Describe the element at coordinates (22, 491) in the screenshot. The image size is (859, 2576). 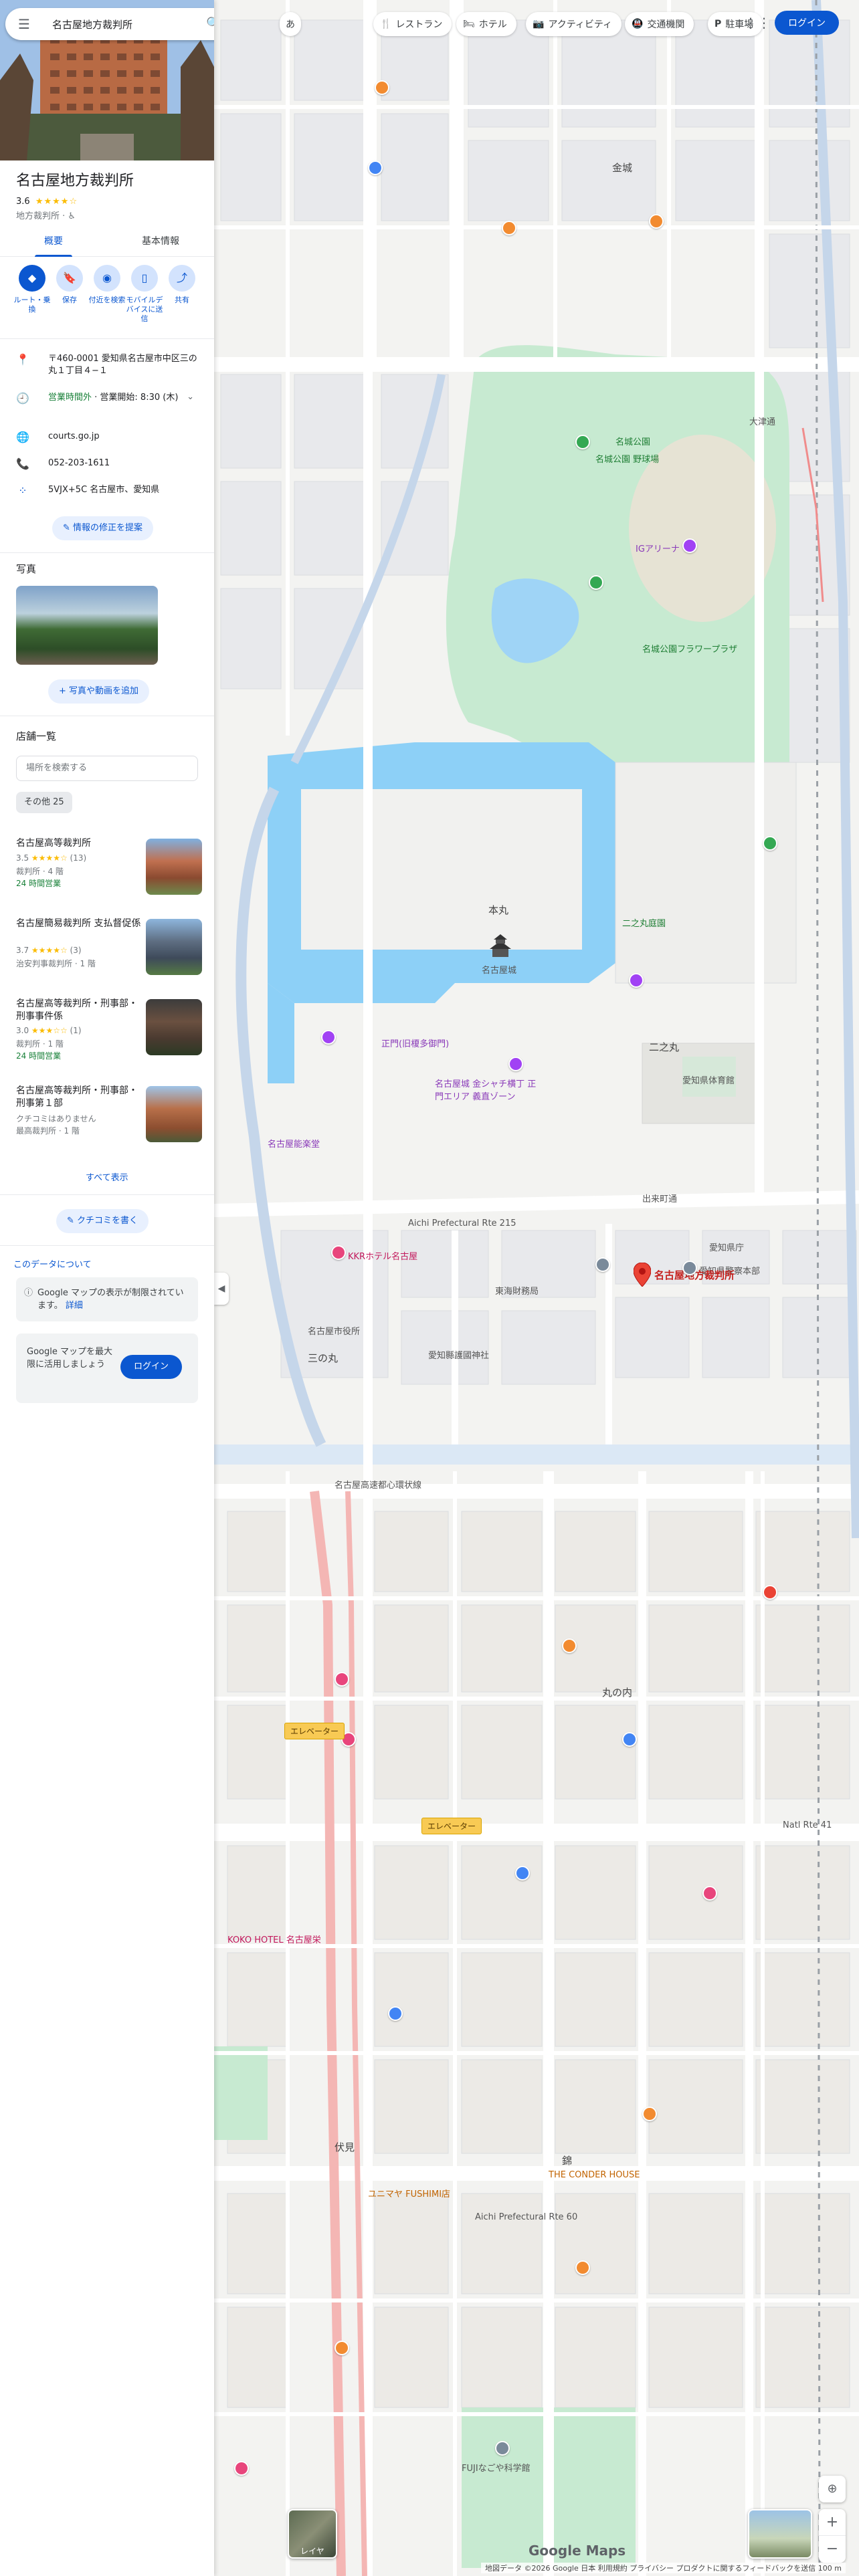
I see `plus-code-icon: ⁘` at that location.